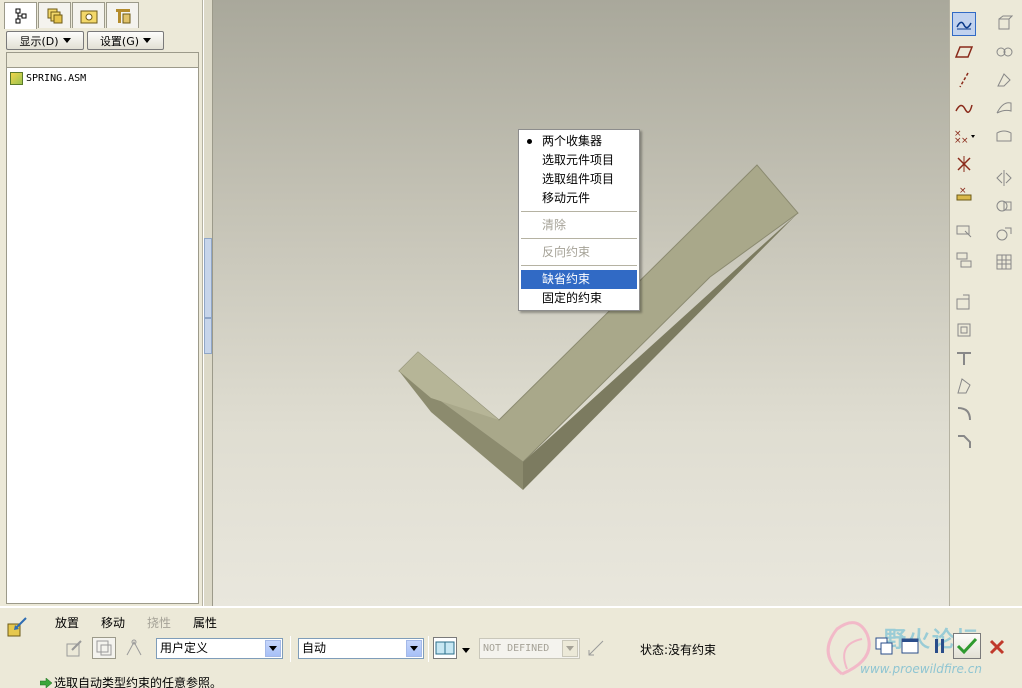  What do you see at coordinates (48, 78) in the screenshot?
I see `tree-item-assembly: SPRING.ASM` at bounding box center [48, 78].